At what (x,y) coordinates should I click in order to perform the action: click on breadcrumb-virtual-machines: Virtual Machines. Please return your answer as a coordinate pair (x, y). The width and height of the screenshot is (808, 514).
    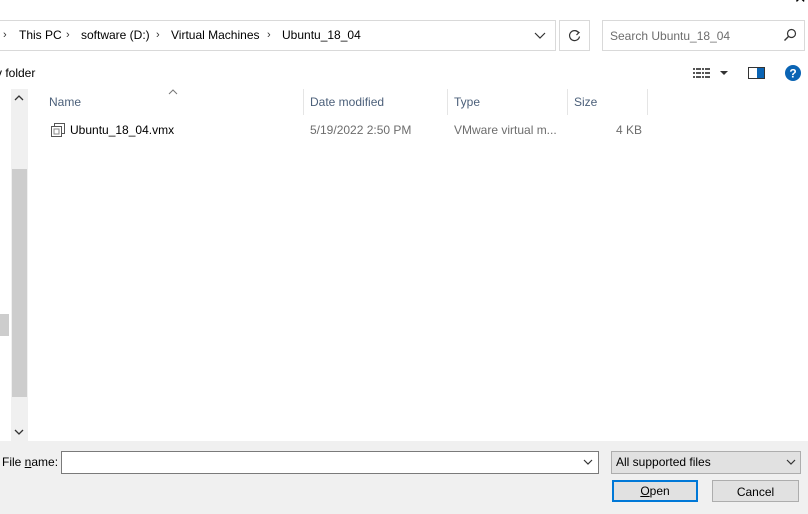
    Looking at the image, I should click on (215, 35).